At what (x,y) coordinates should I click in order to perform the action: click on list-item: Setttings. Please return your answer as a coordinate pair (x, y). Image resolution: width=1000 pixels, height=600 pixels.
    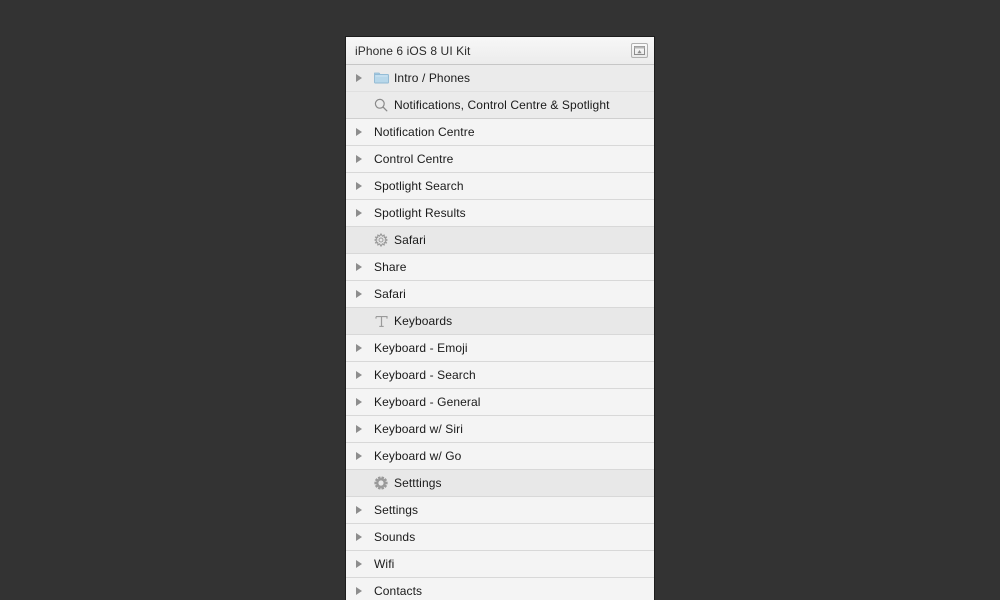
    Looking at the image, I should click on (500, 483).